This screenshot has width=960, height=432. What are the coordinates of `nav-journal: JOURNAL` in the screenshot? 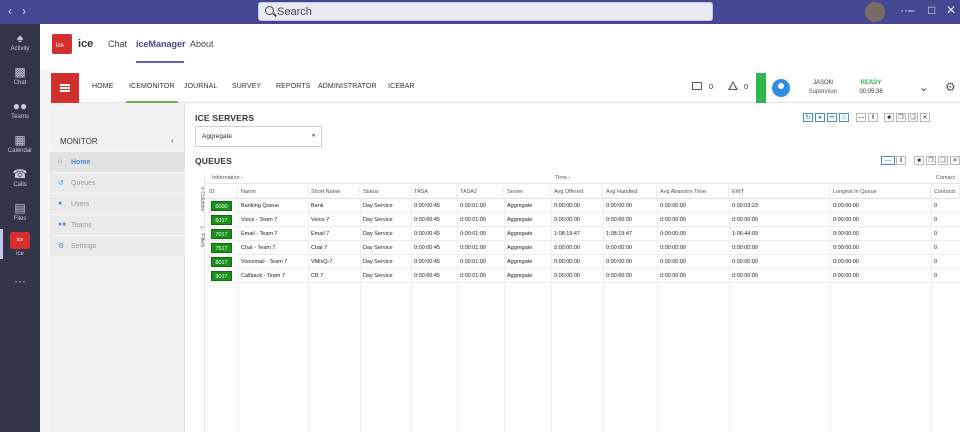 It's located at (200, 86).